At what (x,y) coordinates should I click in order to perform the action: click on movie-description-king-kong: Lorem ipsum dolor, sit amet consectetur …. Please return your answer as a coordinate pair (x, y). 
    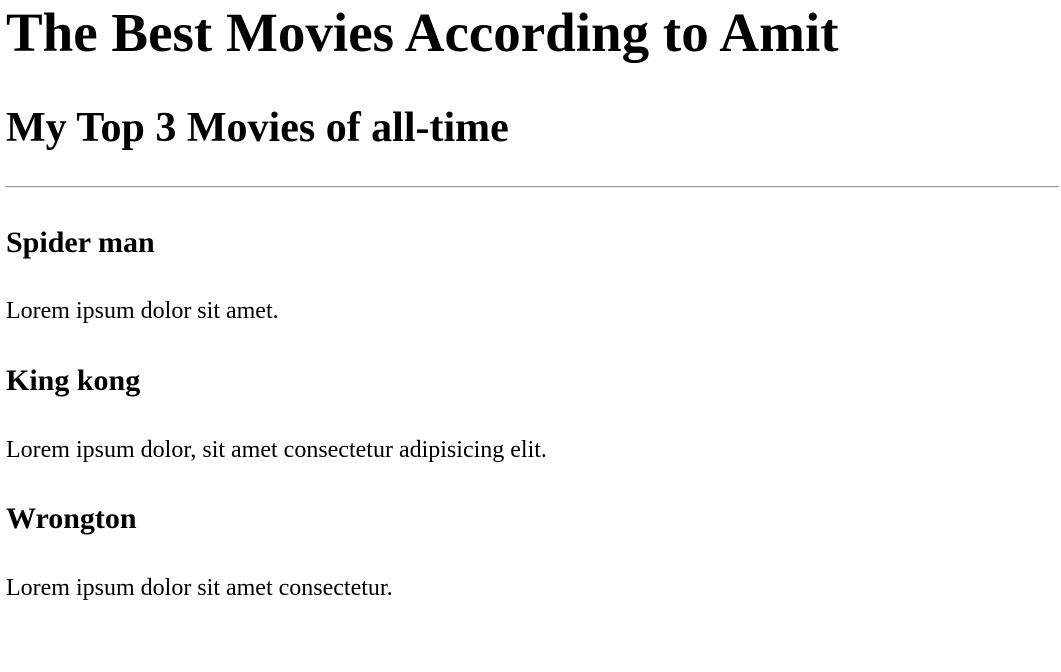
    Looking at the image, I should click on (276, 450).